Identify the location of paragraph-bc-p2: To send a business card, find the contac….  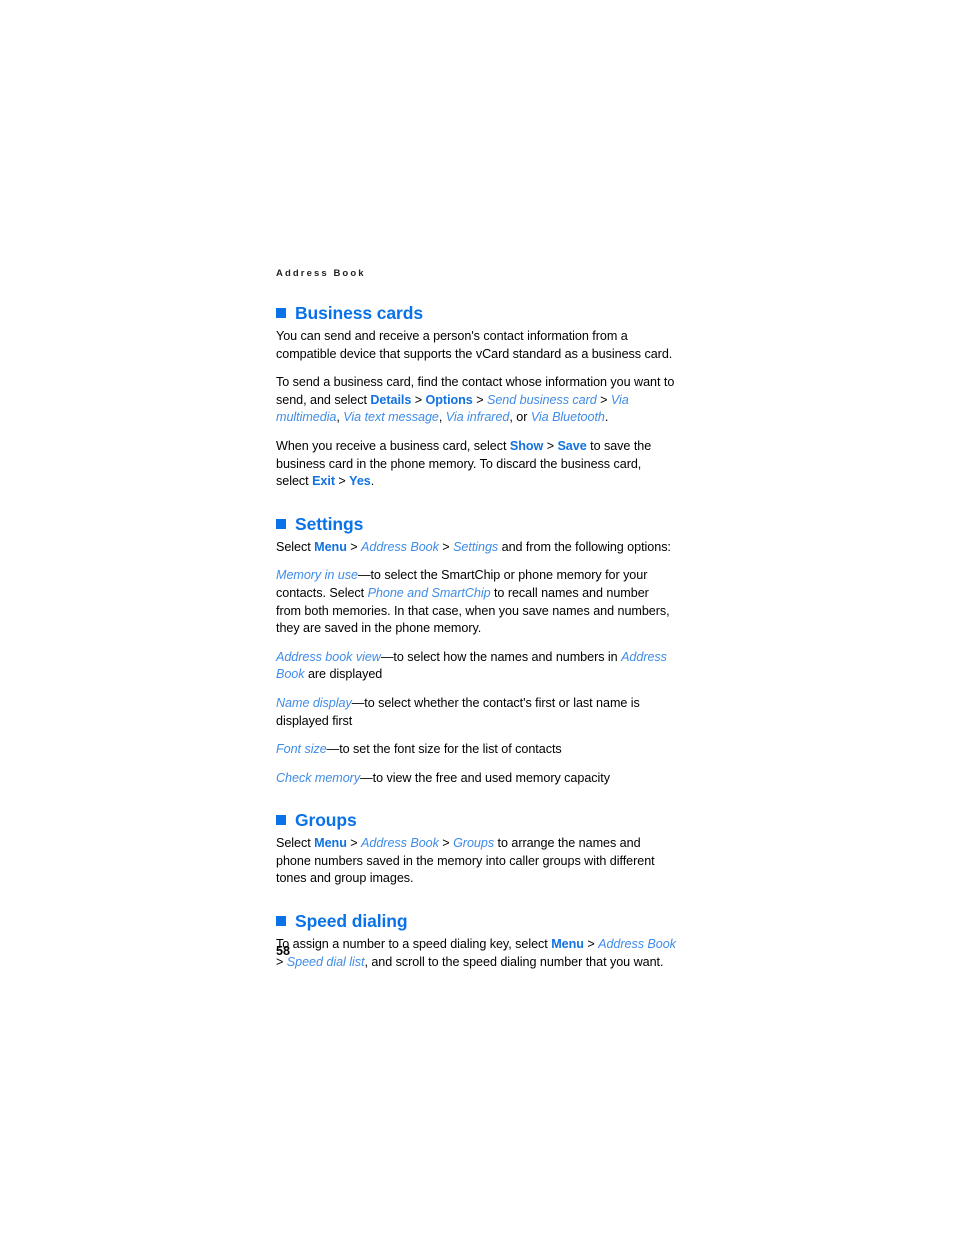
(476, 400).